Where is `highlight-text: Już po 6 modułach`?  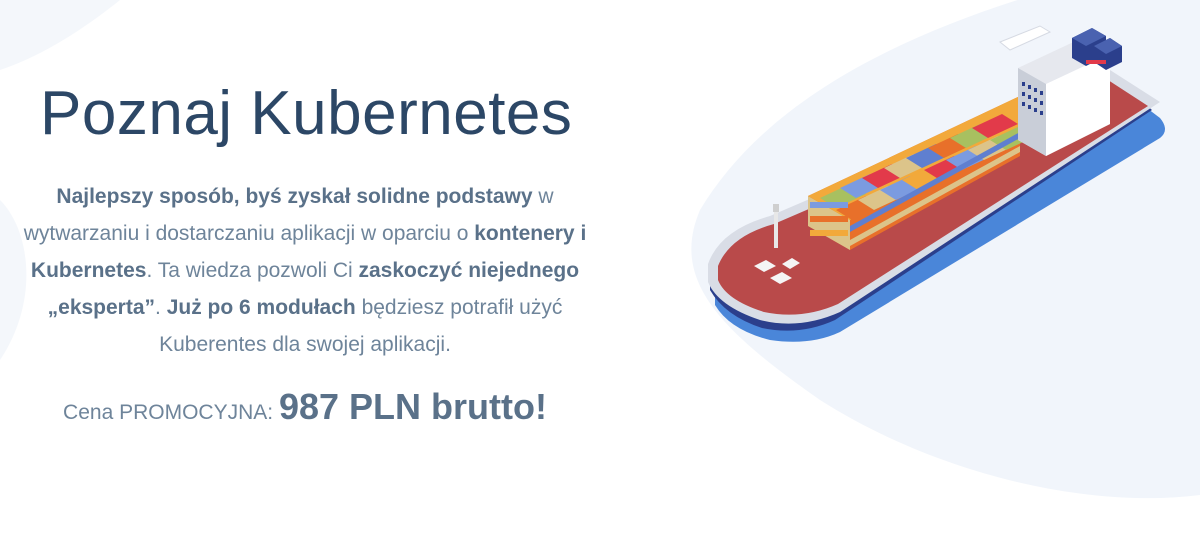 highlight-text: Już po 6 modułach is located at coordinates (261, 307).